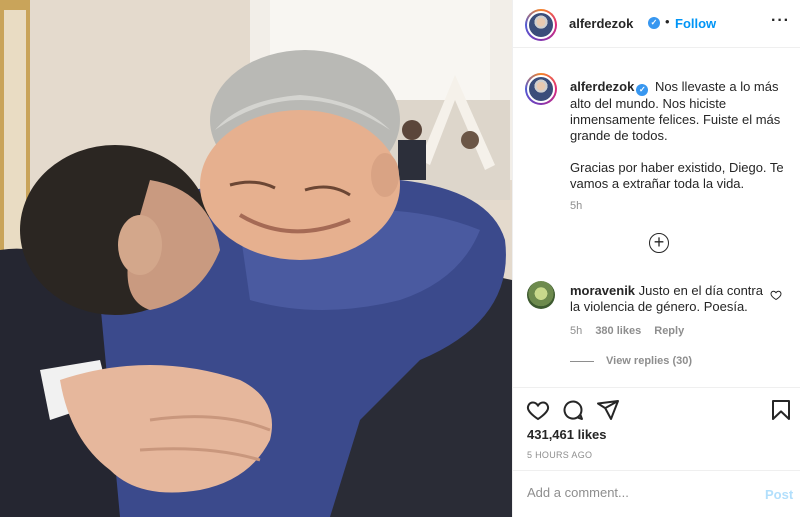  What do you see at coordinates (656, 452) in the screenshot?
I see `post-actions: 431,461 likes 5 HOURS AGO Post` at bounding box center [656, 452].